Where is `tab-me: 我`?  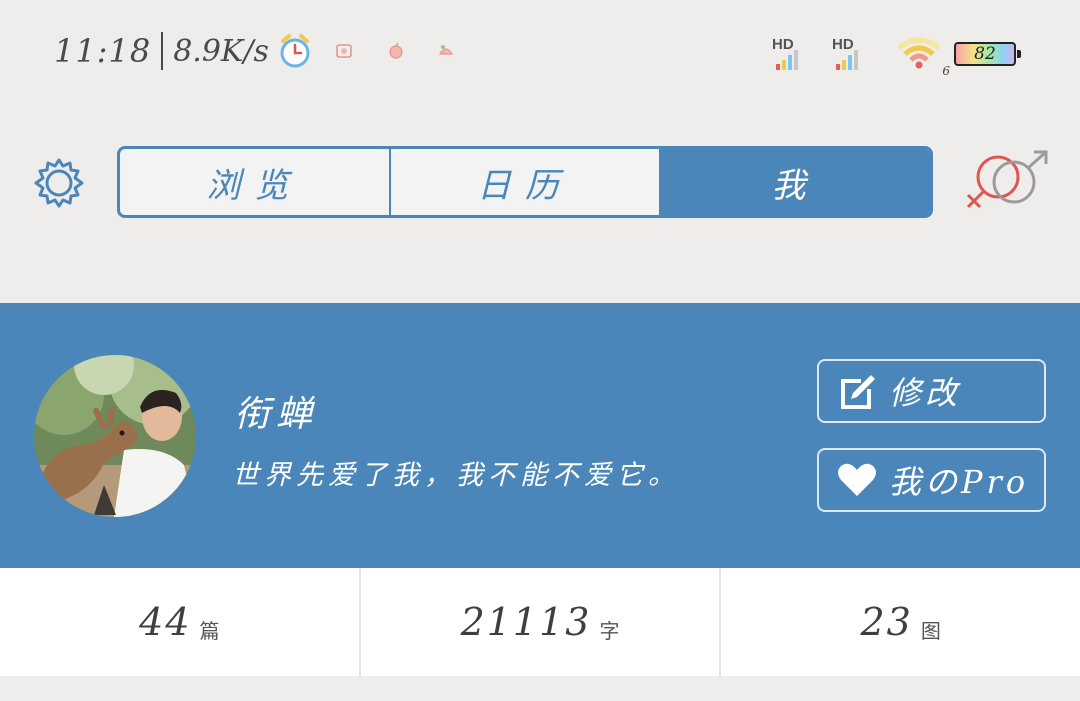
tab-me: 我 is located at coordinates (795, 182).